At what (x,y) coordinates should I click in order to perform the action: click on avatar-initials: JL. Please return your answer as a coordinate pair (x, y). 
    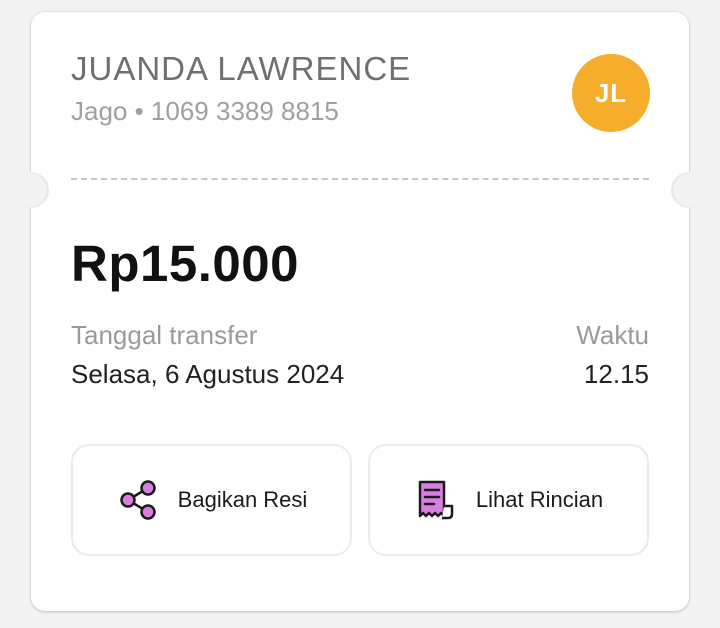
    Looking at the image, I should click on (611, 92).